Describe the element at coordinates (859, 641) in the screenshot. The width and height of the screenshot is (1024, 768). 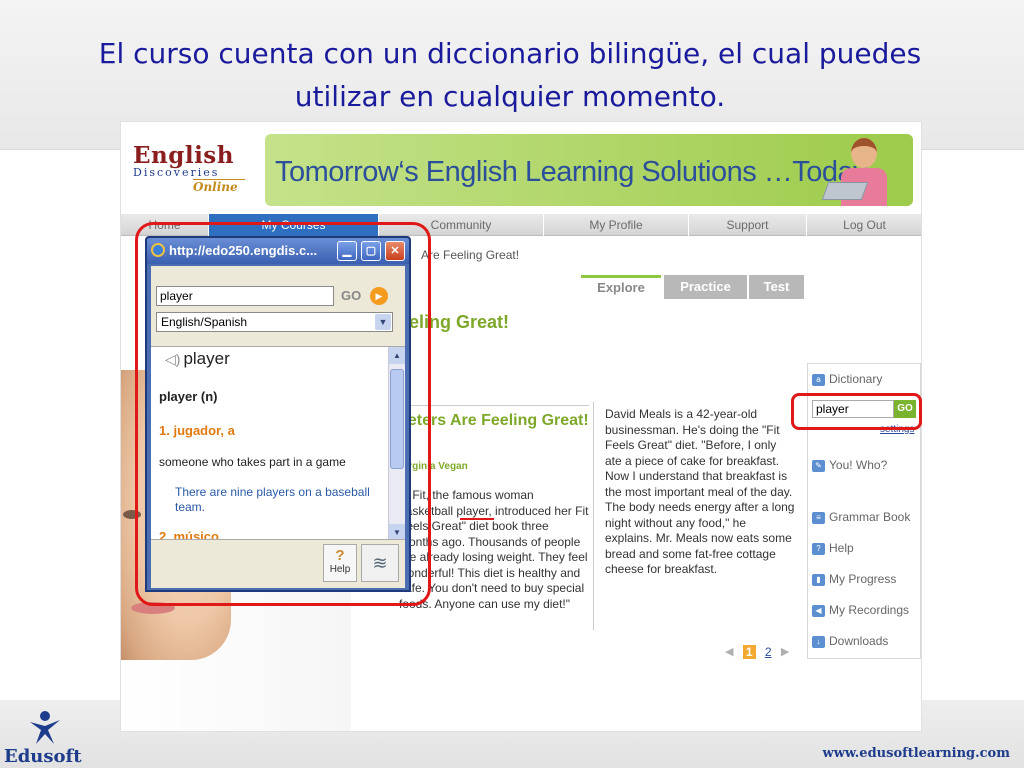
I see `sidebar-item-label: Downloads` at that location.